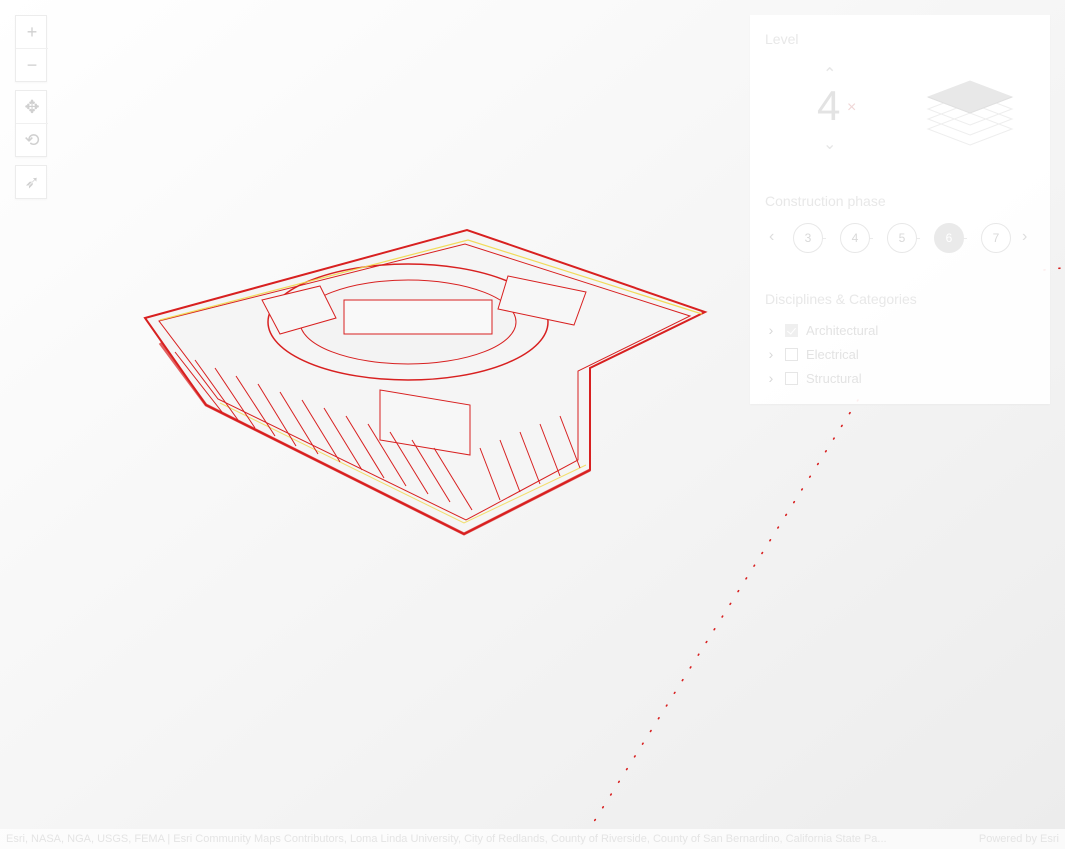  I want to click on phase-step-4: 4, so click(855, 238).